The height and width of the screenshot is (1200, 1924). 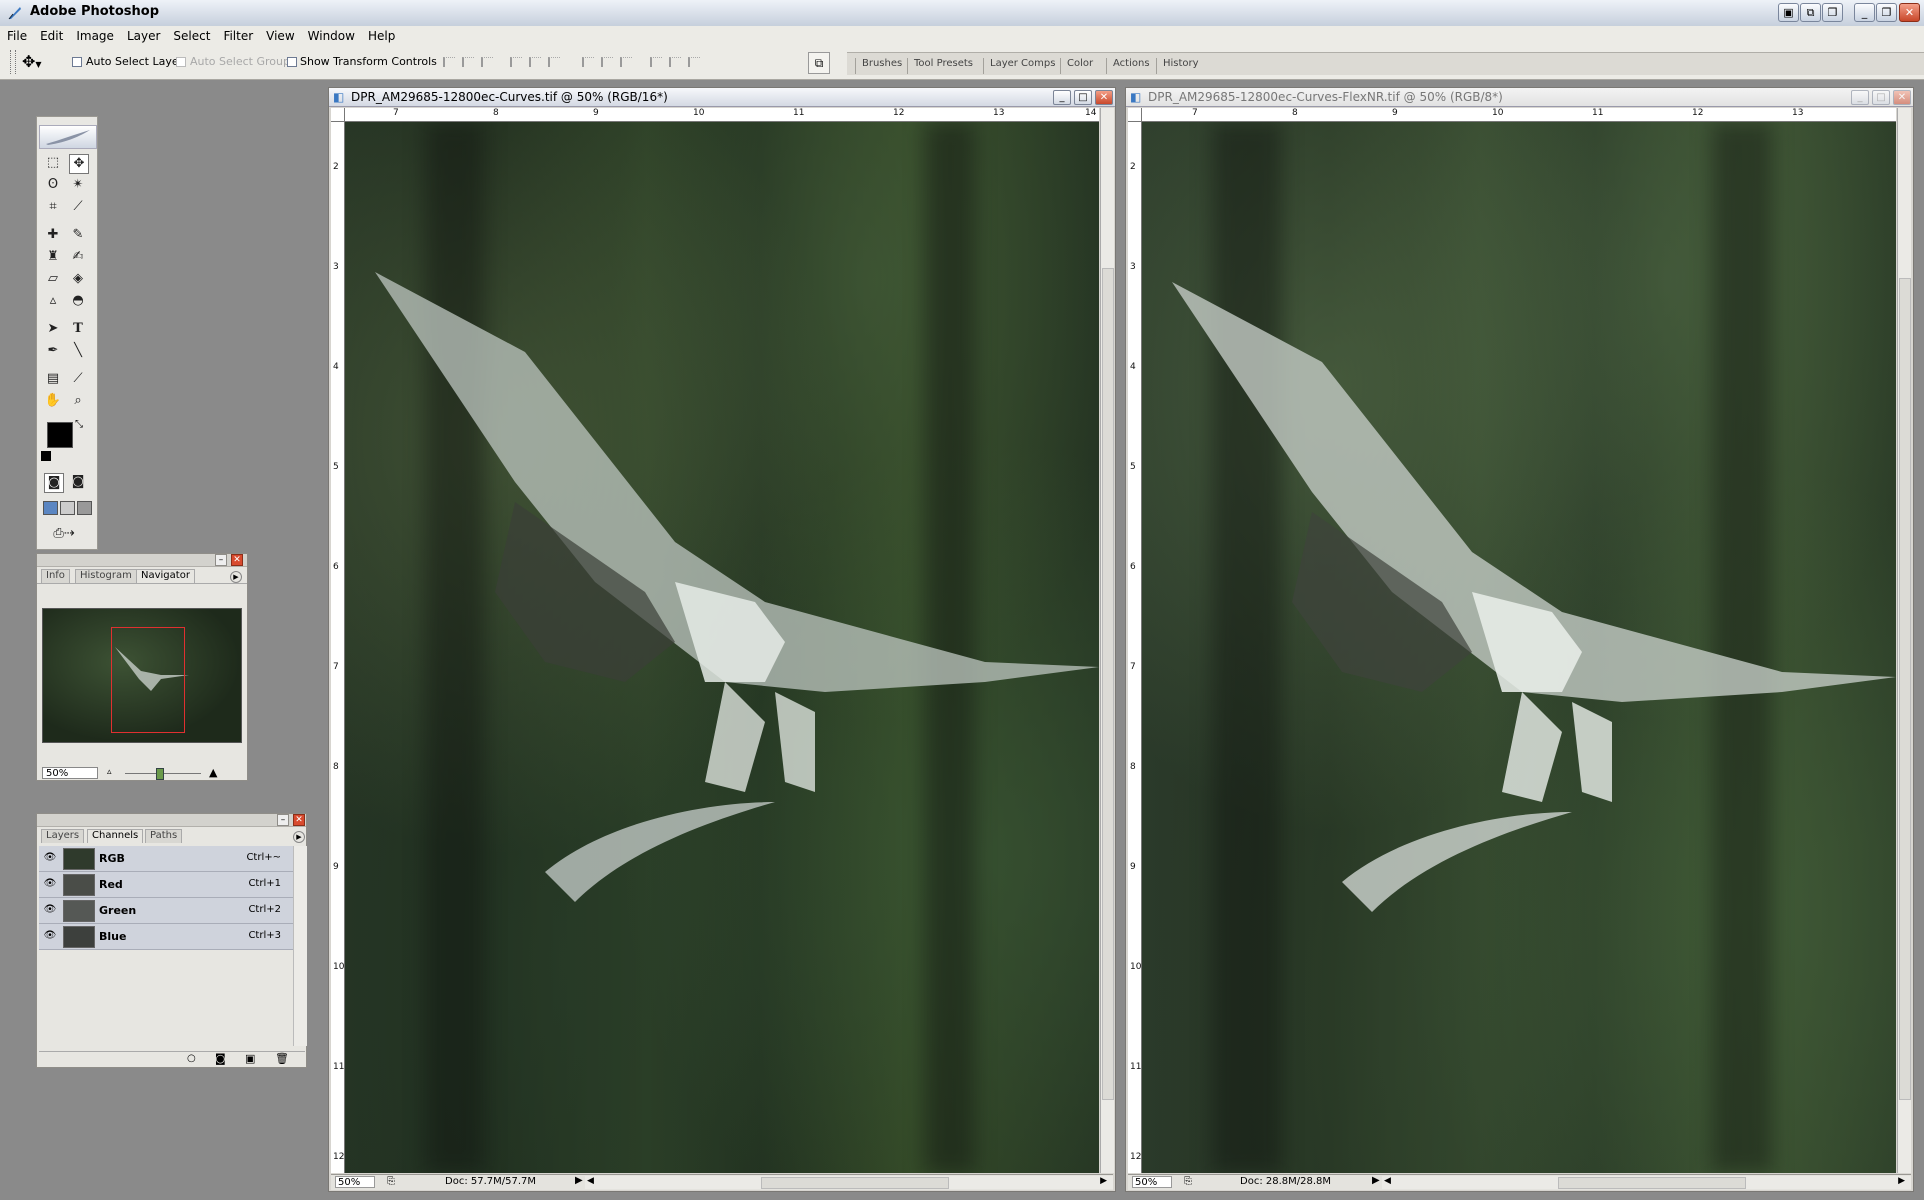 What do you see at coordinates (236, 577) in the screenshot?
I see `navigator-menu-icon: ▶` at bounding box center [236, 577].